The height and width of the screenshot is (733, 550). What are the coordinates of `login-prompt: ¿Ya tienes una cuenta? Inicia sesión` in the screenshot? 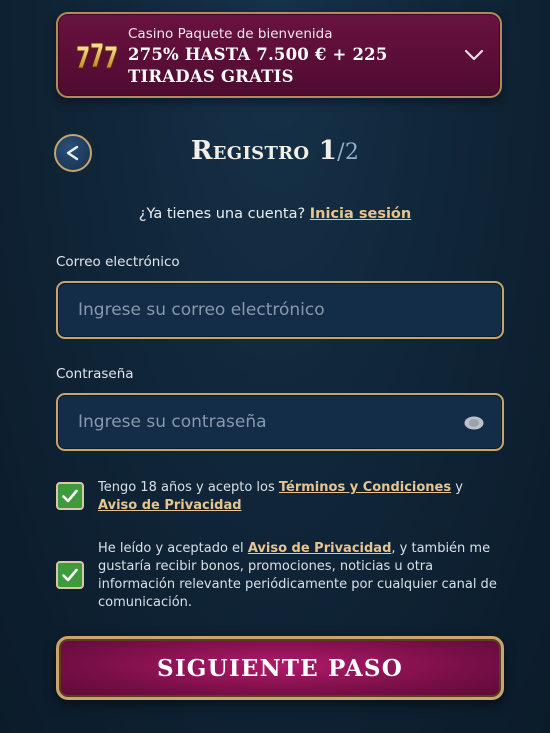 It's located at (275, 214).